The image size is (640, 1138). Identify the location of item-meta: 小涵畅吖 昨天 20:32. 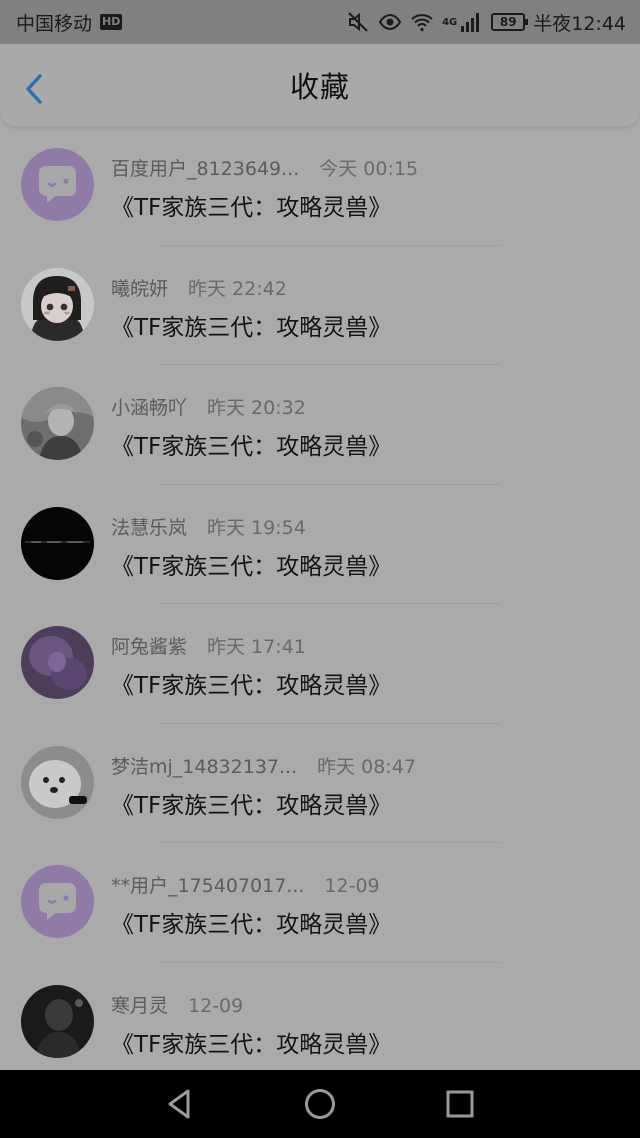
(208, 406).